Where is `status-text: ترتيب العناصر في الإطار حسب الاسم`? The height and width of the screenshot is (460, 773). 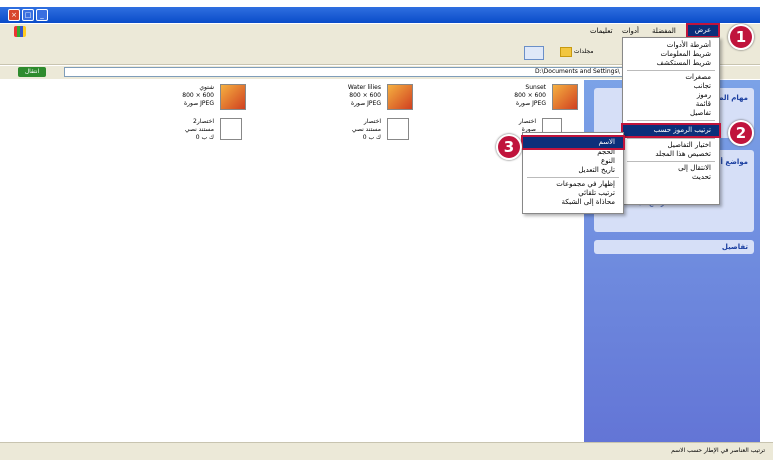 status-text: ترتيب العناصر في الإطار حسب الاسم is located at coordinates (718, 450).